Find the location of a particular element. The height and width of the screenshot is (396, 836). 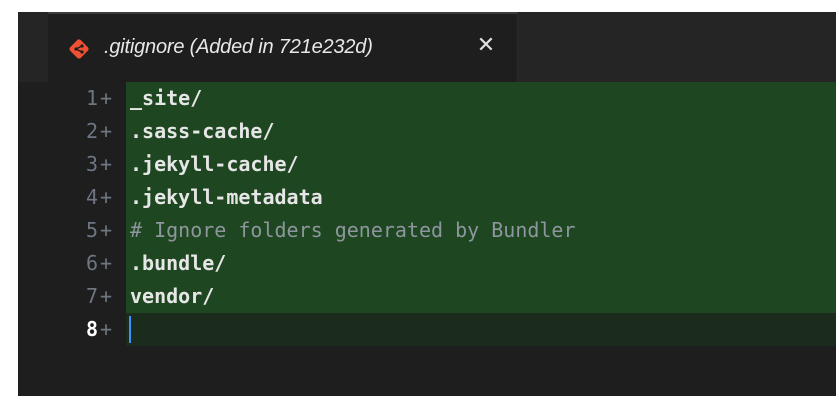

code-line-current: 8 + is located at coordinates (427, 329).